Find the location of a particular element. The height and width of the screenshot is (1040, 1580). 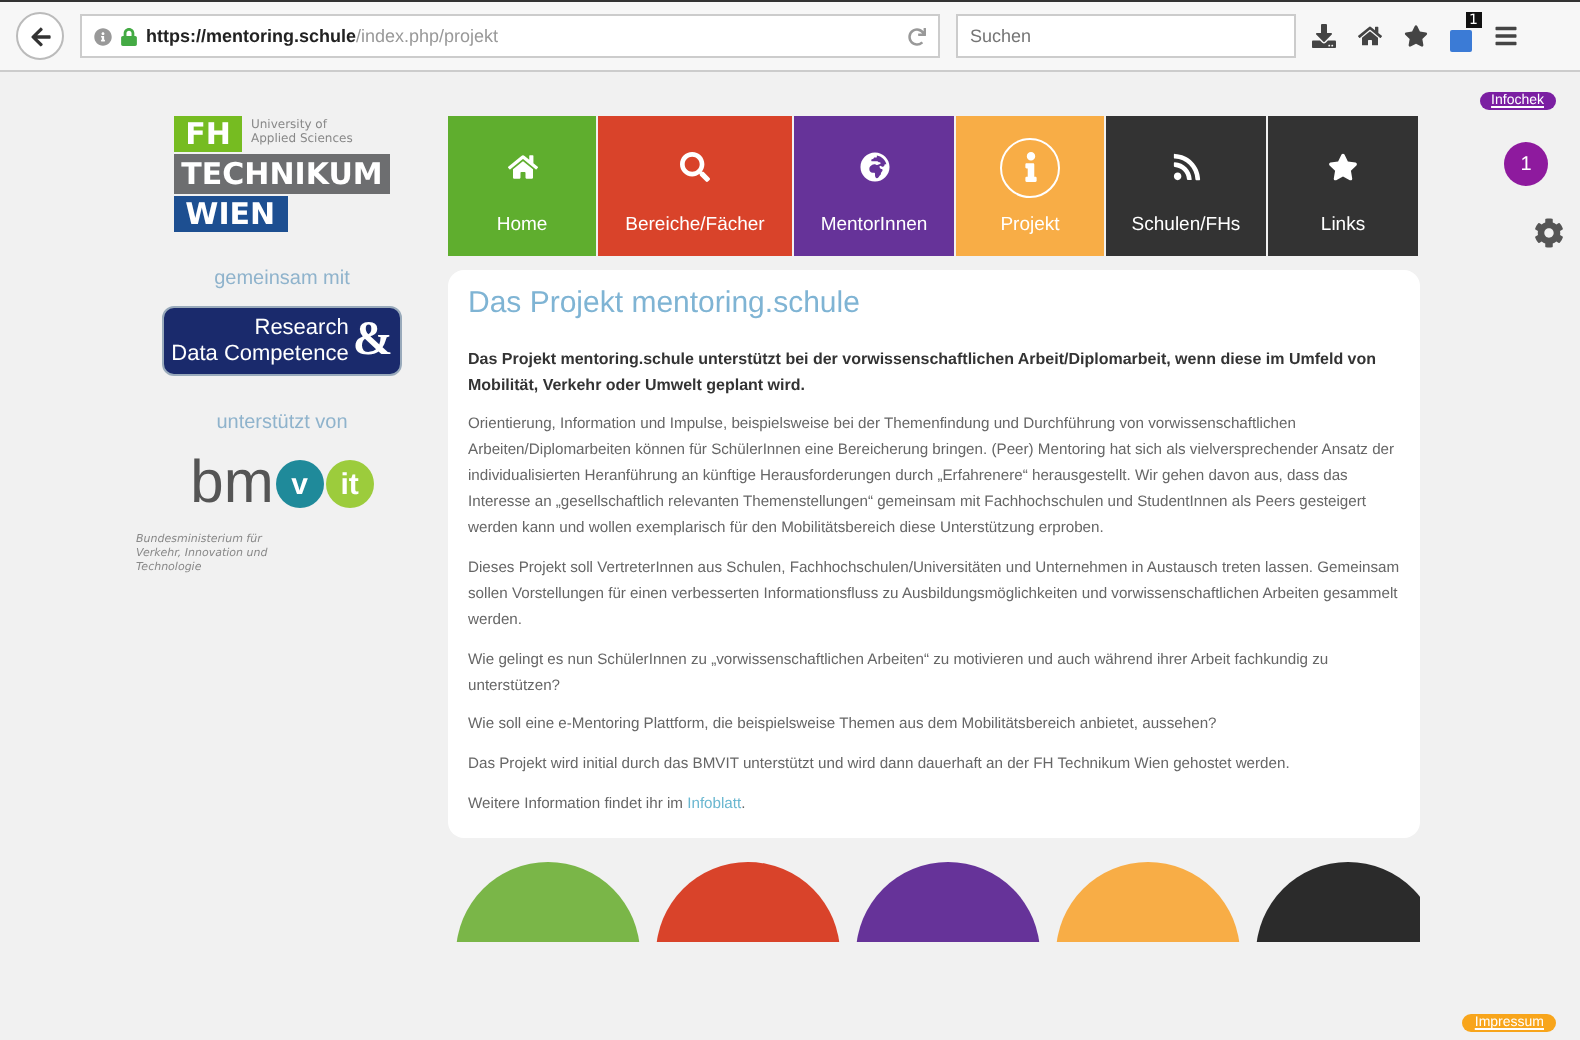

bookmark-star-icon is located at coordinates (1416, 36).